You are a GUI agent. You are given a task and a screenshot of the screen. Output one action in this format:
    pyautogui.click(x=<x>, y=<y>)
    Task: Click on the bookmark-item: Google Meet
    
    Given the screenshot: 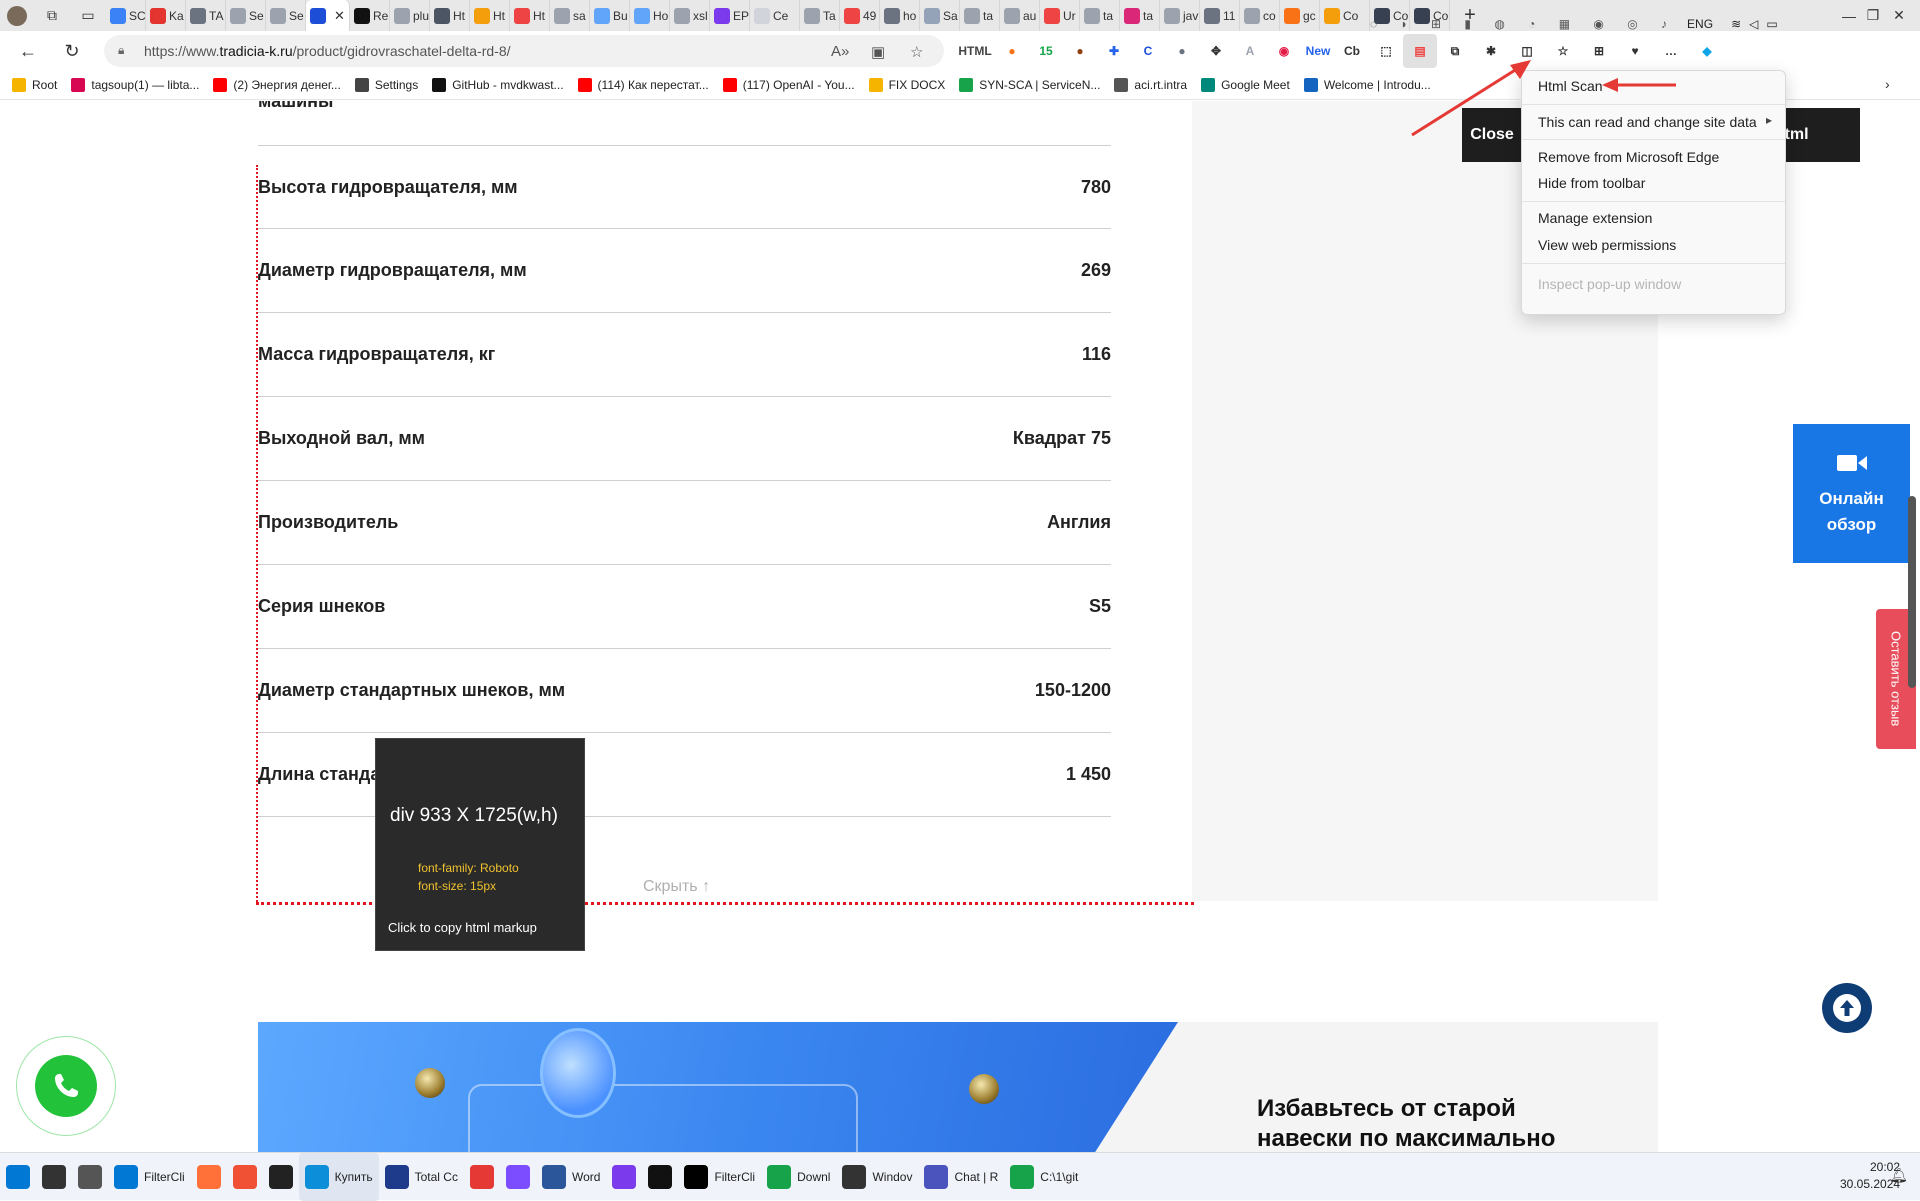 What is the action you would take?
    pyautogui.click(x=1245, y=84)
    